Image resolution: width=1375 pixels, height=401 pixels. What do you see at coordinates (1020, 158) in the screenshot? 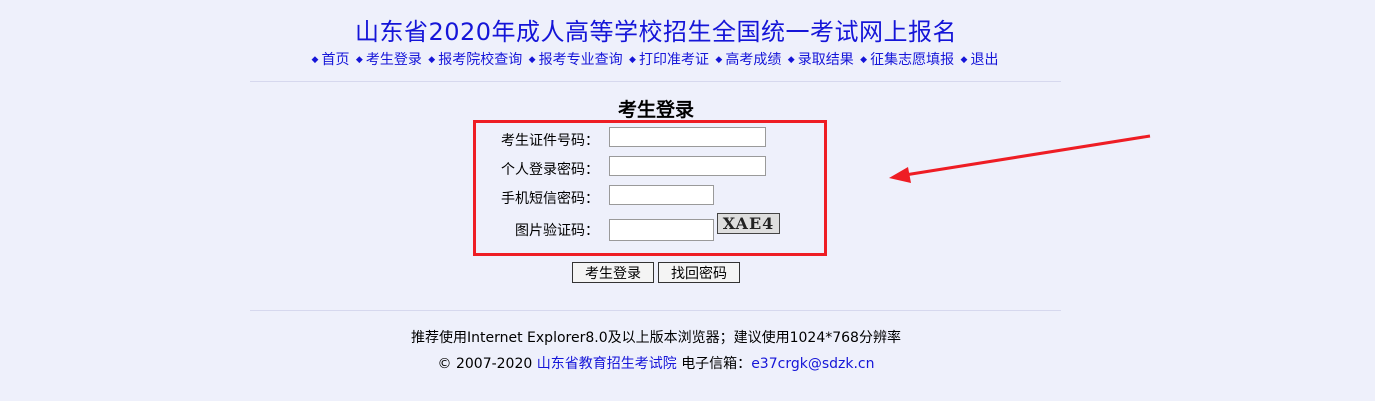
I see `red-arrow-icon` at bounding box center [1020, 158].